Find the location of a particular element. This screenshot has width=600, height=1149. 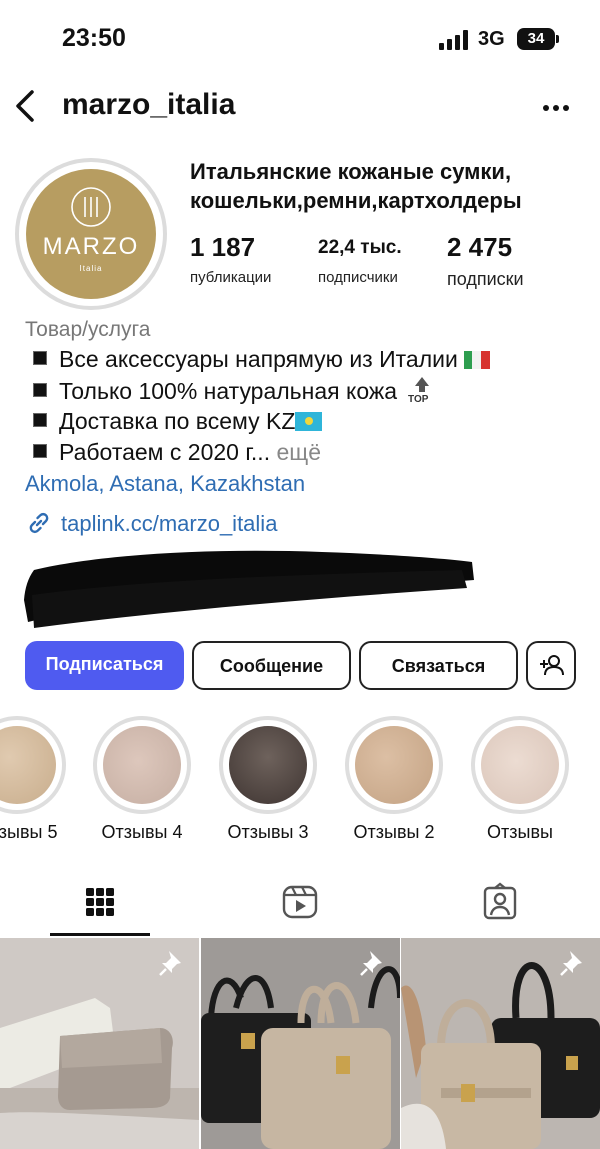

top-arrow-icon: TOP is located at coordinates (421, 392).